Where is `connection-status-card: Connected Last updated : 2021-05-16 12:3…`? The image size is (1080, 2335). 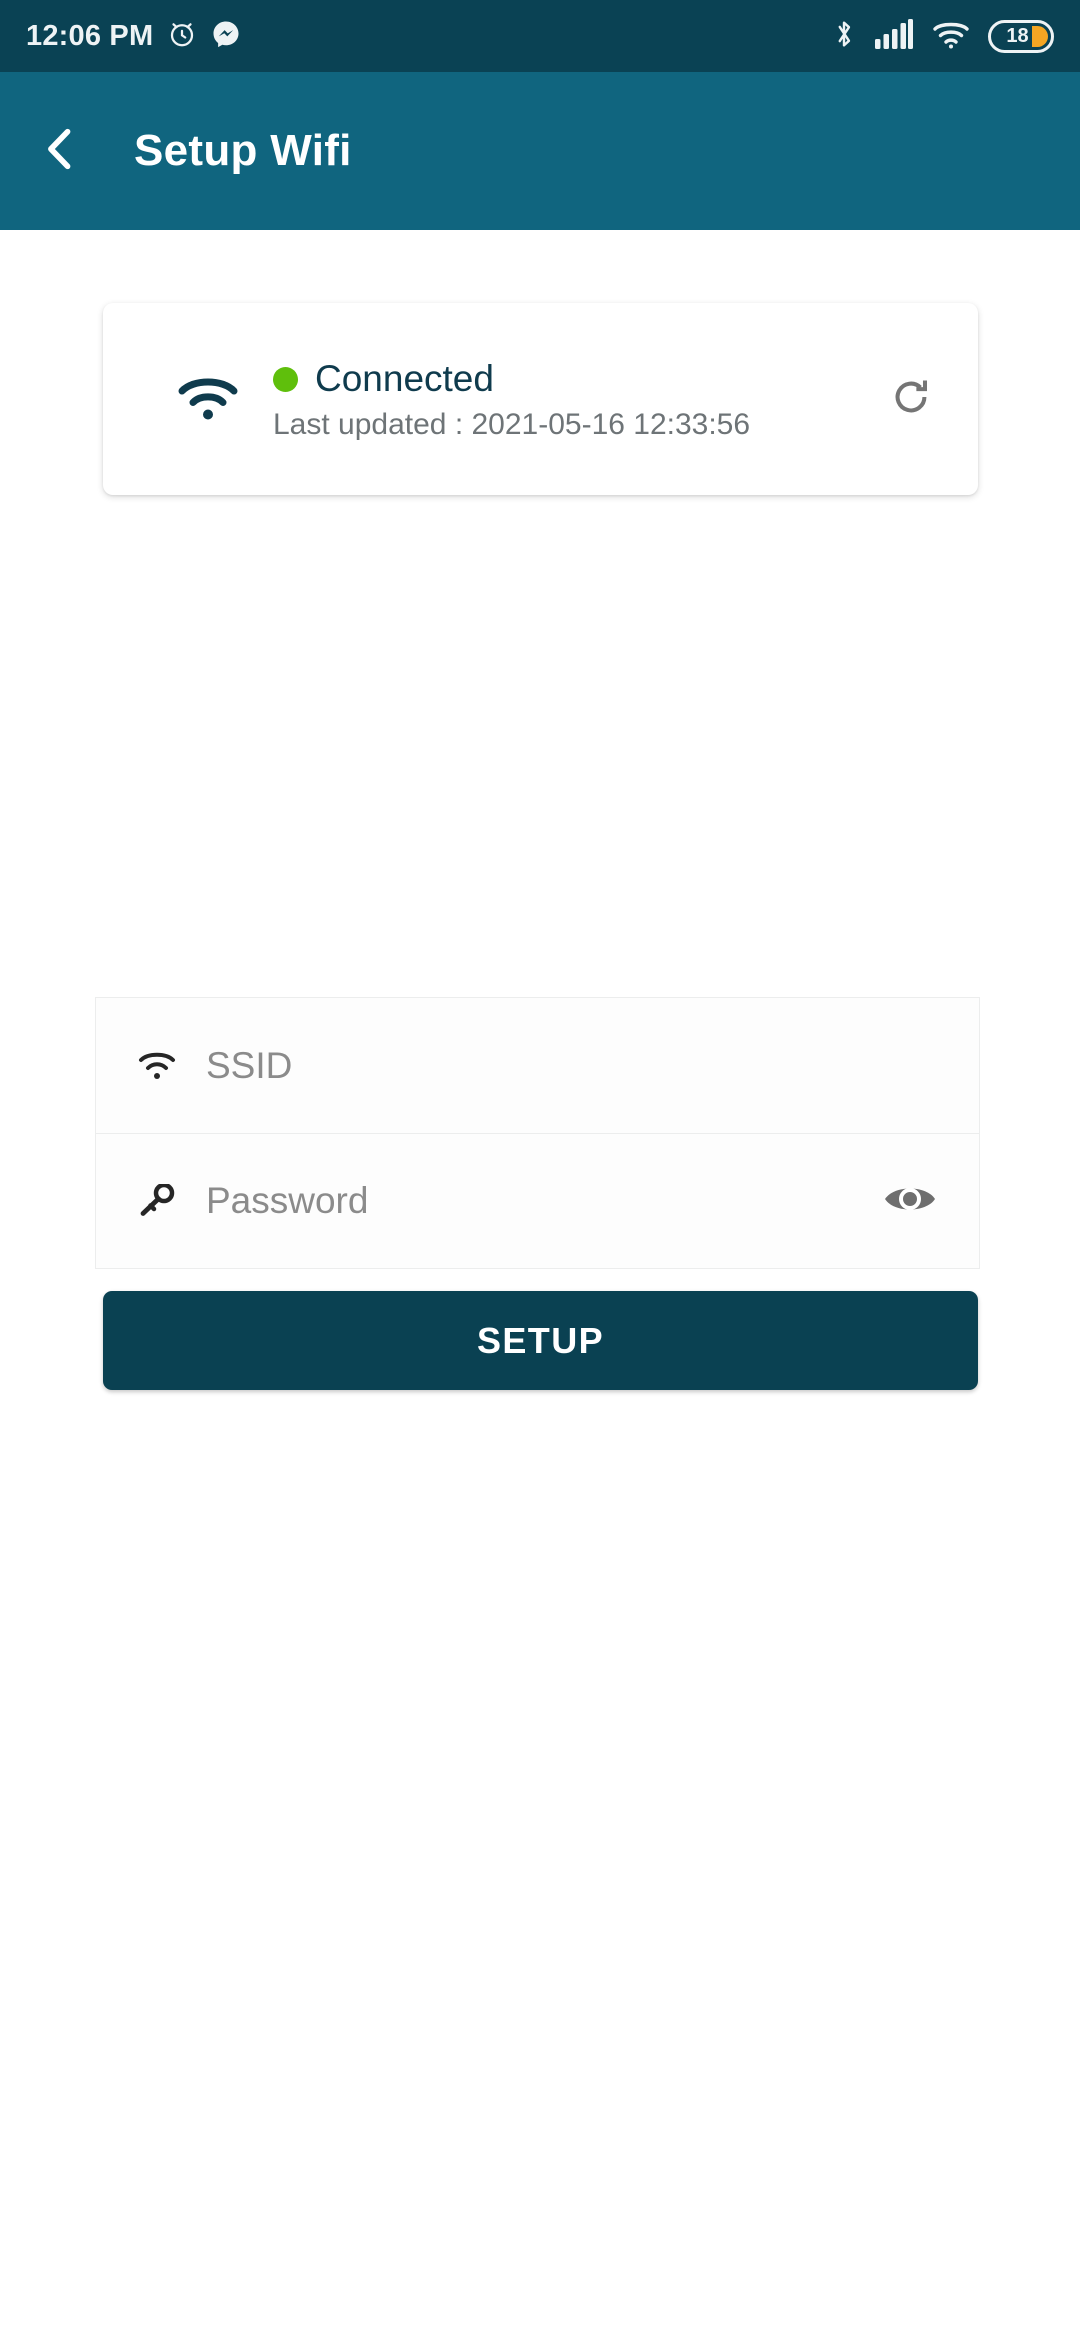 connection-status-card: Connected Last updated : 2021-05-16 12:3… is located at coordinates (540, 399).